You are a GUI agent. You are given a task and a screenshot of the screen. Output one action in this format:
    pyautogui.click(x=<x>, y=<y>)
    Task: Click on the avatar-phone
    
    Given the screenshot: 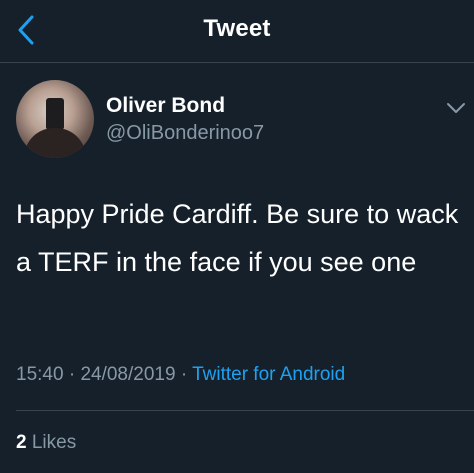 What is the action you would take?
    pyautogui.click(x=55, y=114)
    